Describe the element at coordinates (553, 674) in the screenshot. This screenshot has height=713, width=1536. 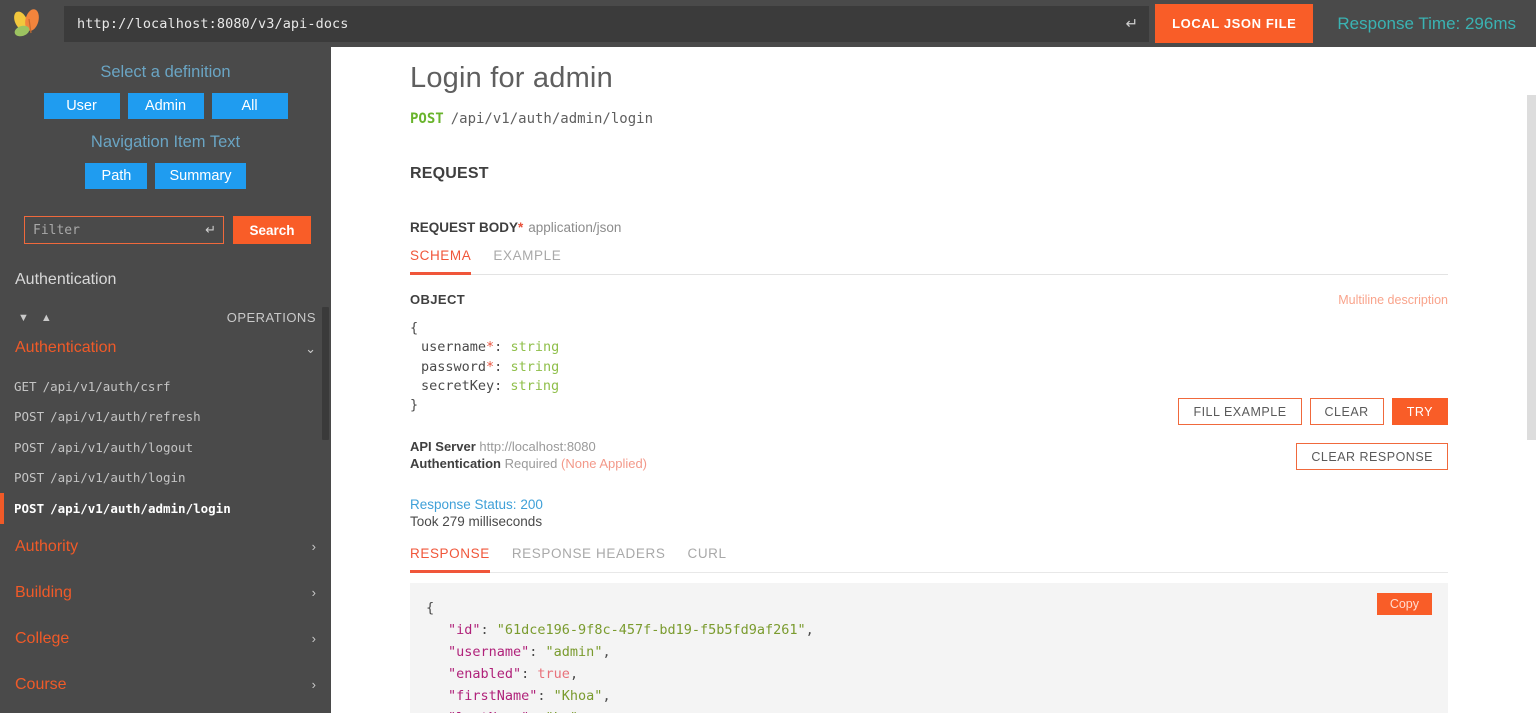
I see `json-token: true` at that location.